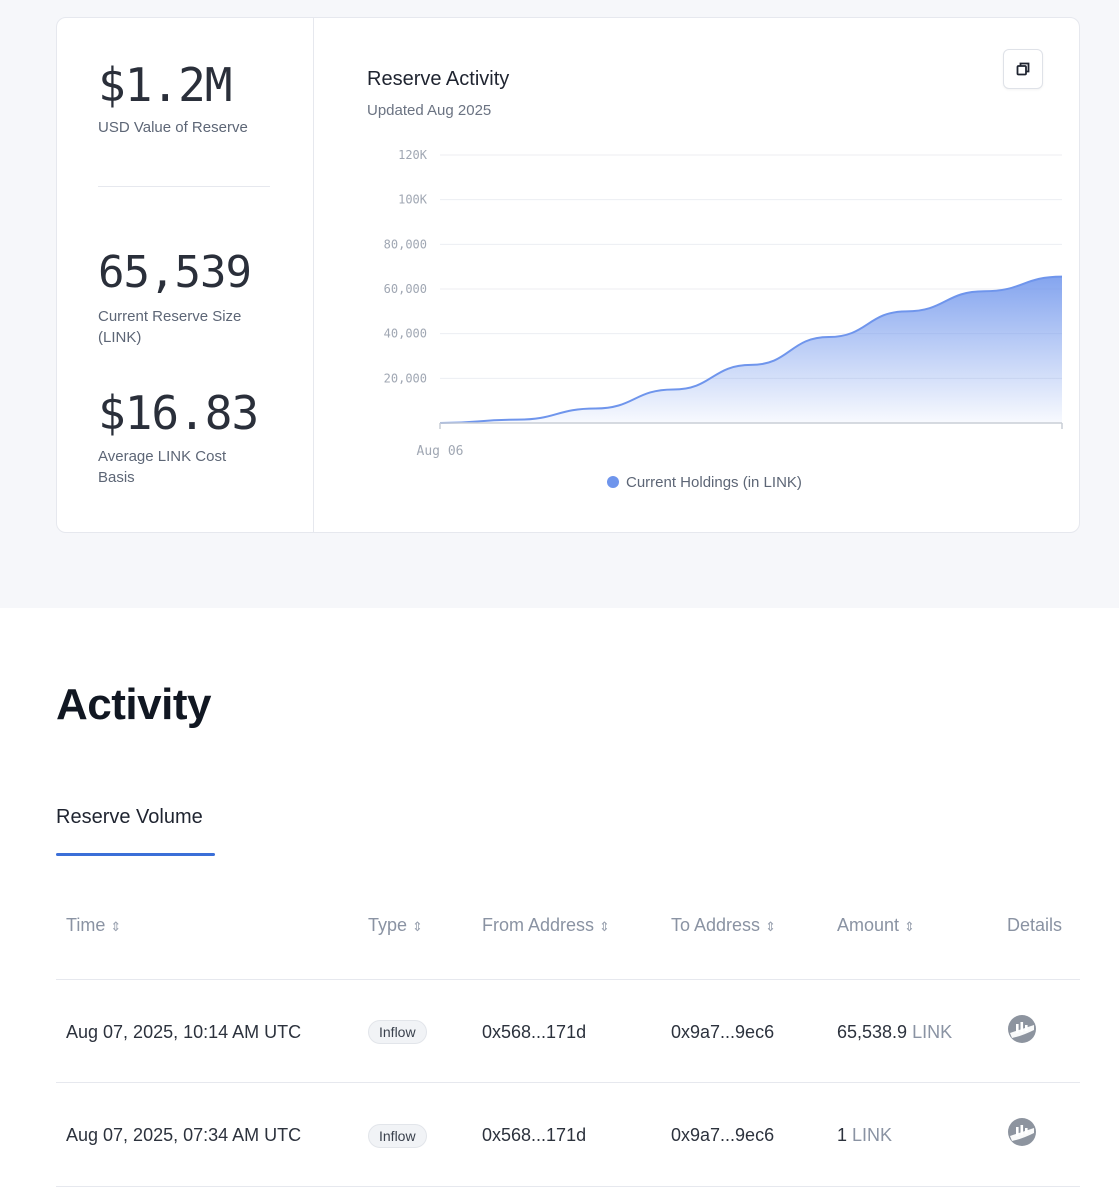  What do you see at coordinates (876, 925) in the screenshot?
I see `column-header-amount: Amount ⇕` at bounding box center [876, 925].